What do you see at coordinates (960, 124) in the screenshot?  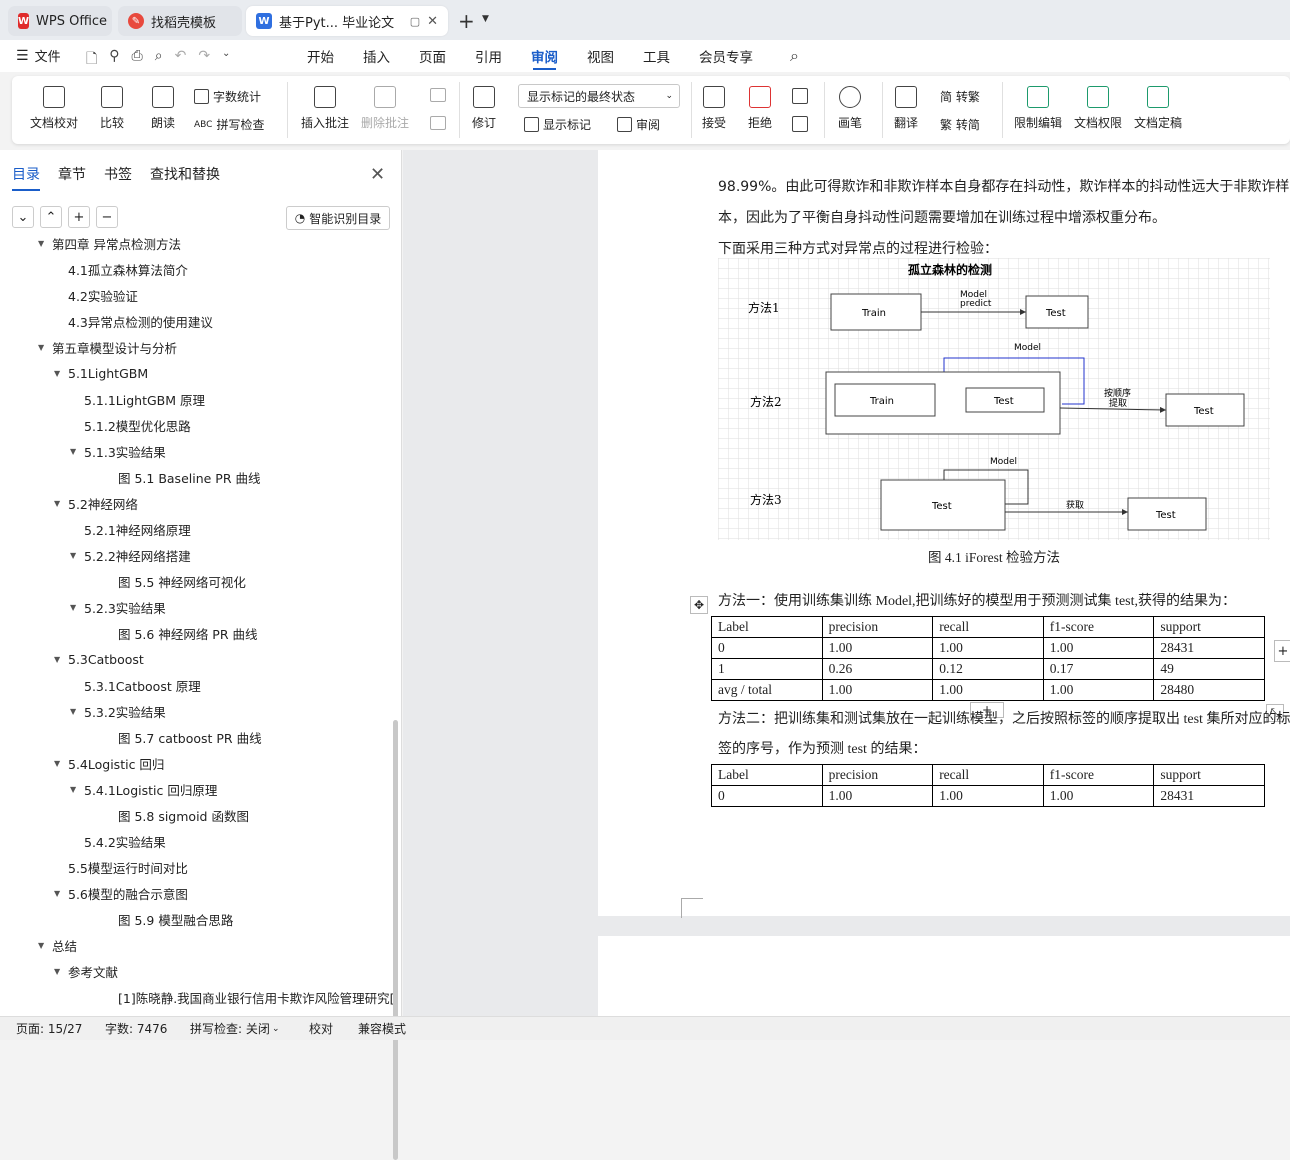 I see `to-simplified-button: 繁 转简` at bounding box center [960, 124].